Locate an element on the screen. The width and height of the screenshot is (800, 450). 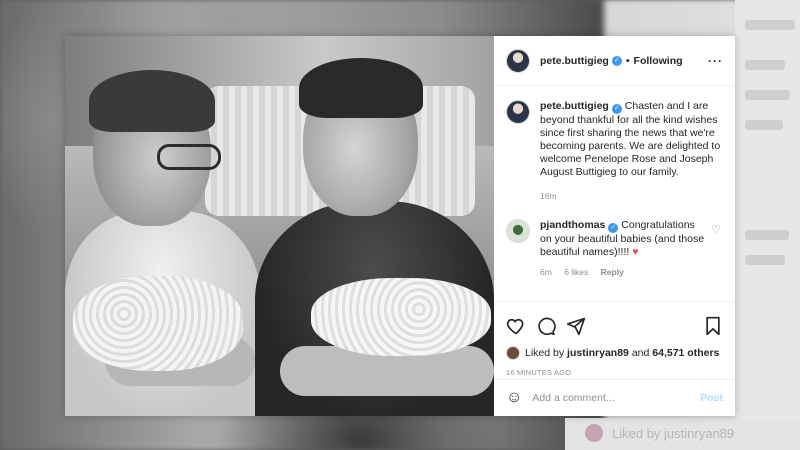
likes-summary: Liked by justinryan89 and 64,571 others is located at coordinates (614, 353).